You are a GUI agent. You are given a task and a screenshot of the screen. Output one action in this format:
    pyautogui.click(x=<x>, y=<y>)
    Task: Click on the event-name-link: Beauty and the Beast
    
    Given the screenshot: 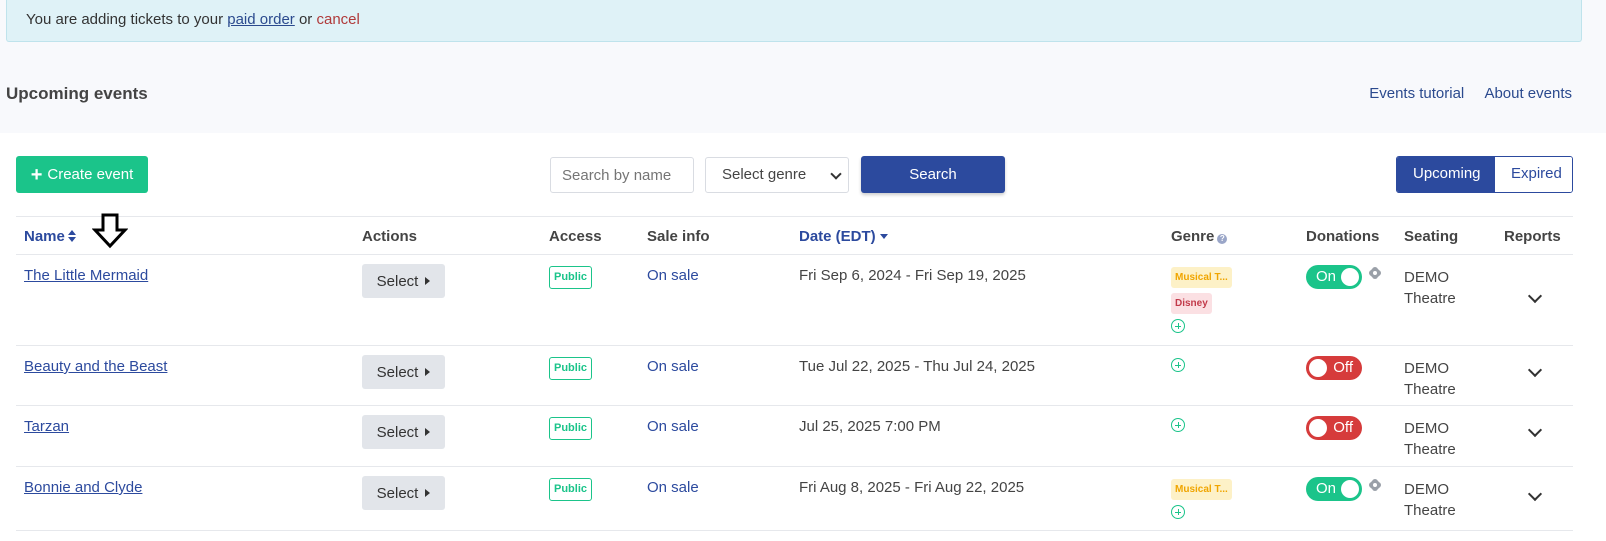 What is the action you would take?
    pyautogui.click(x=95, y=366)
    